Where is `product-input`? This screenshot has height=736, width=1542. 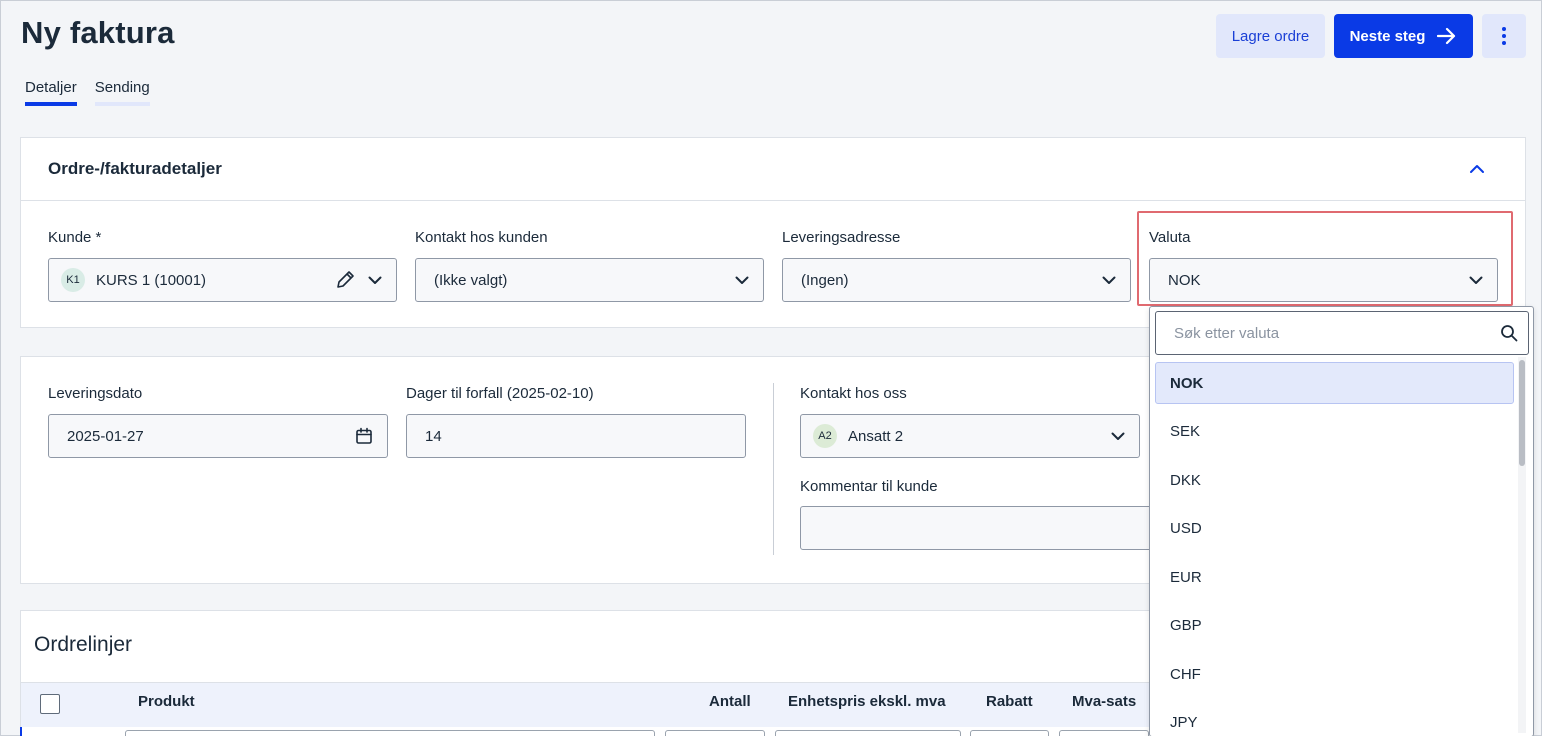
product-input is located at coordinates (390, 733).